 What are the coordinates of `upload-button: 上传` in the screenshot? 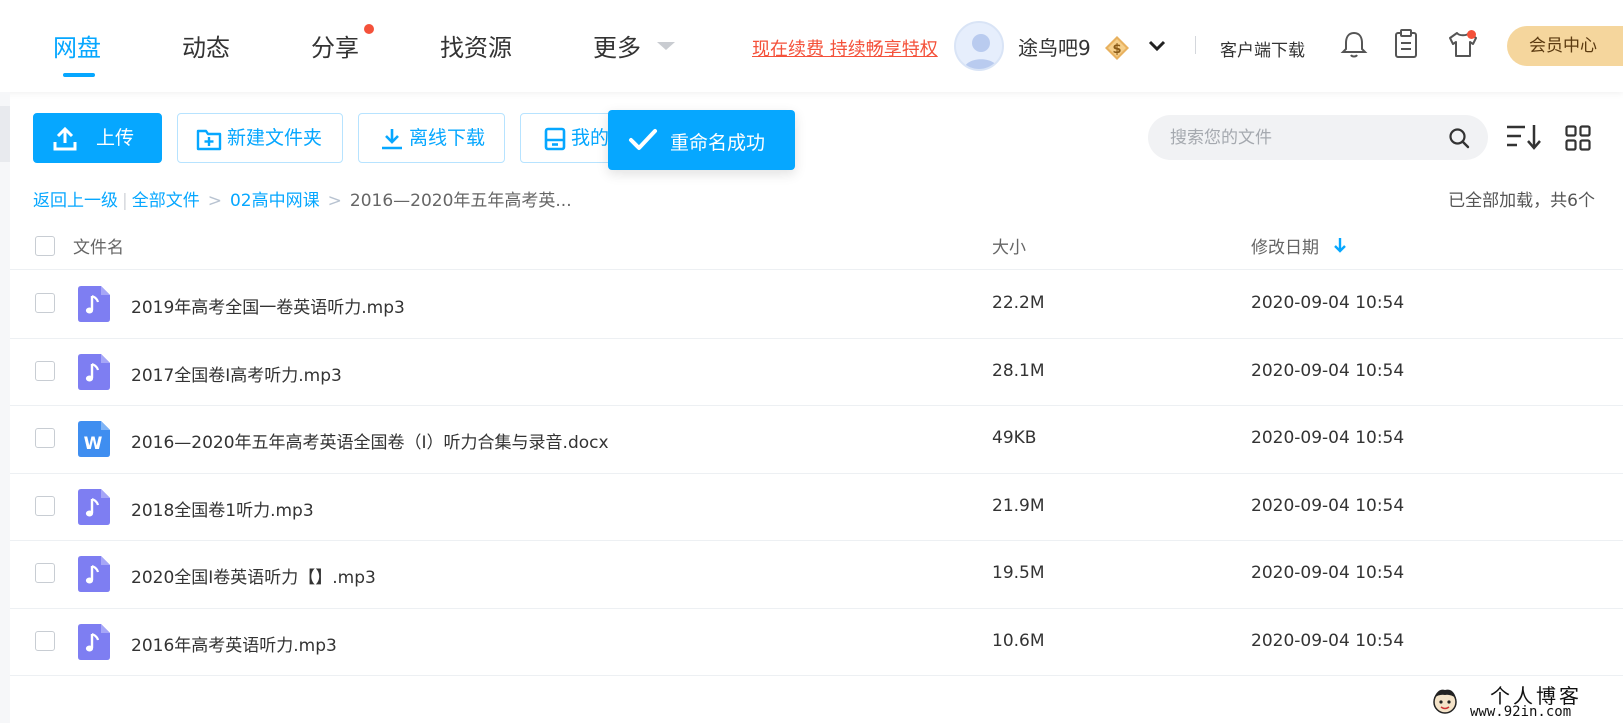 It's located at (97, 138).